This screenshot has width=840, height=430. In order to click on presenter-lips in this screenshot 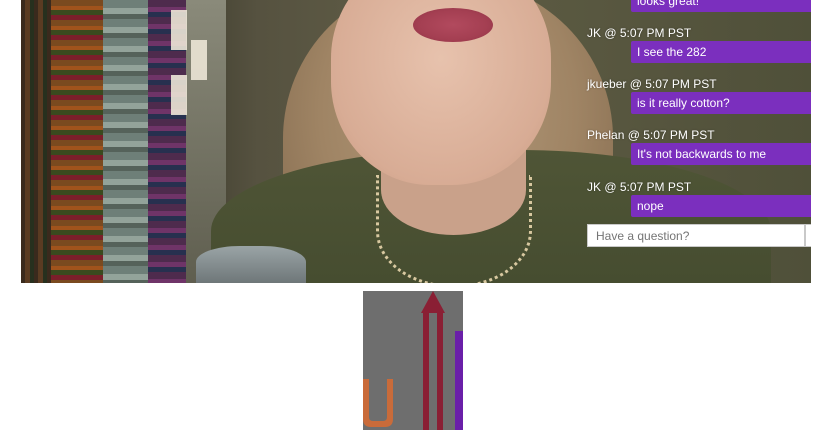, I will do `click(453, 25)`.